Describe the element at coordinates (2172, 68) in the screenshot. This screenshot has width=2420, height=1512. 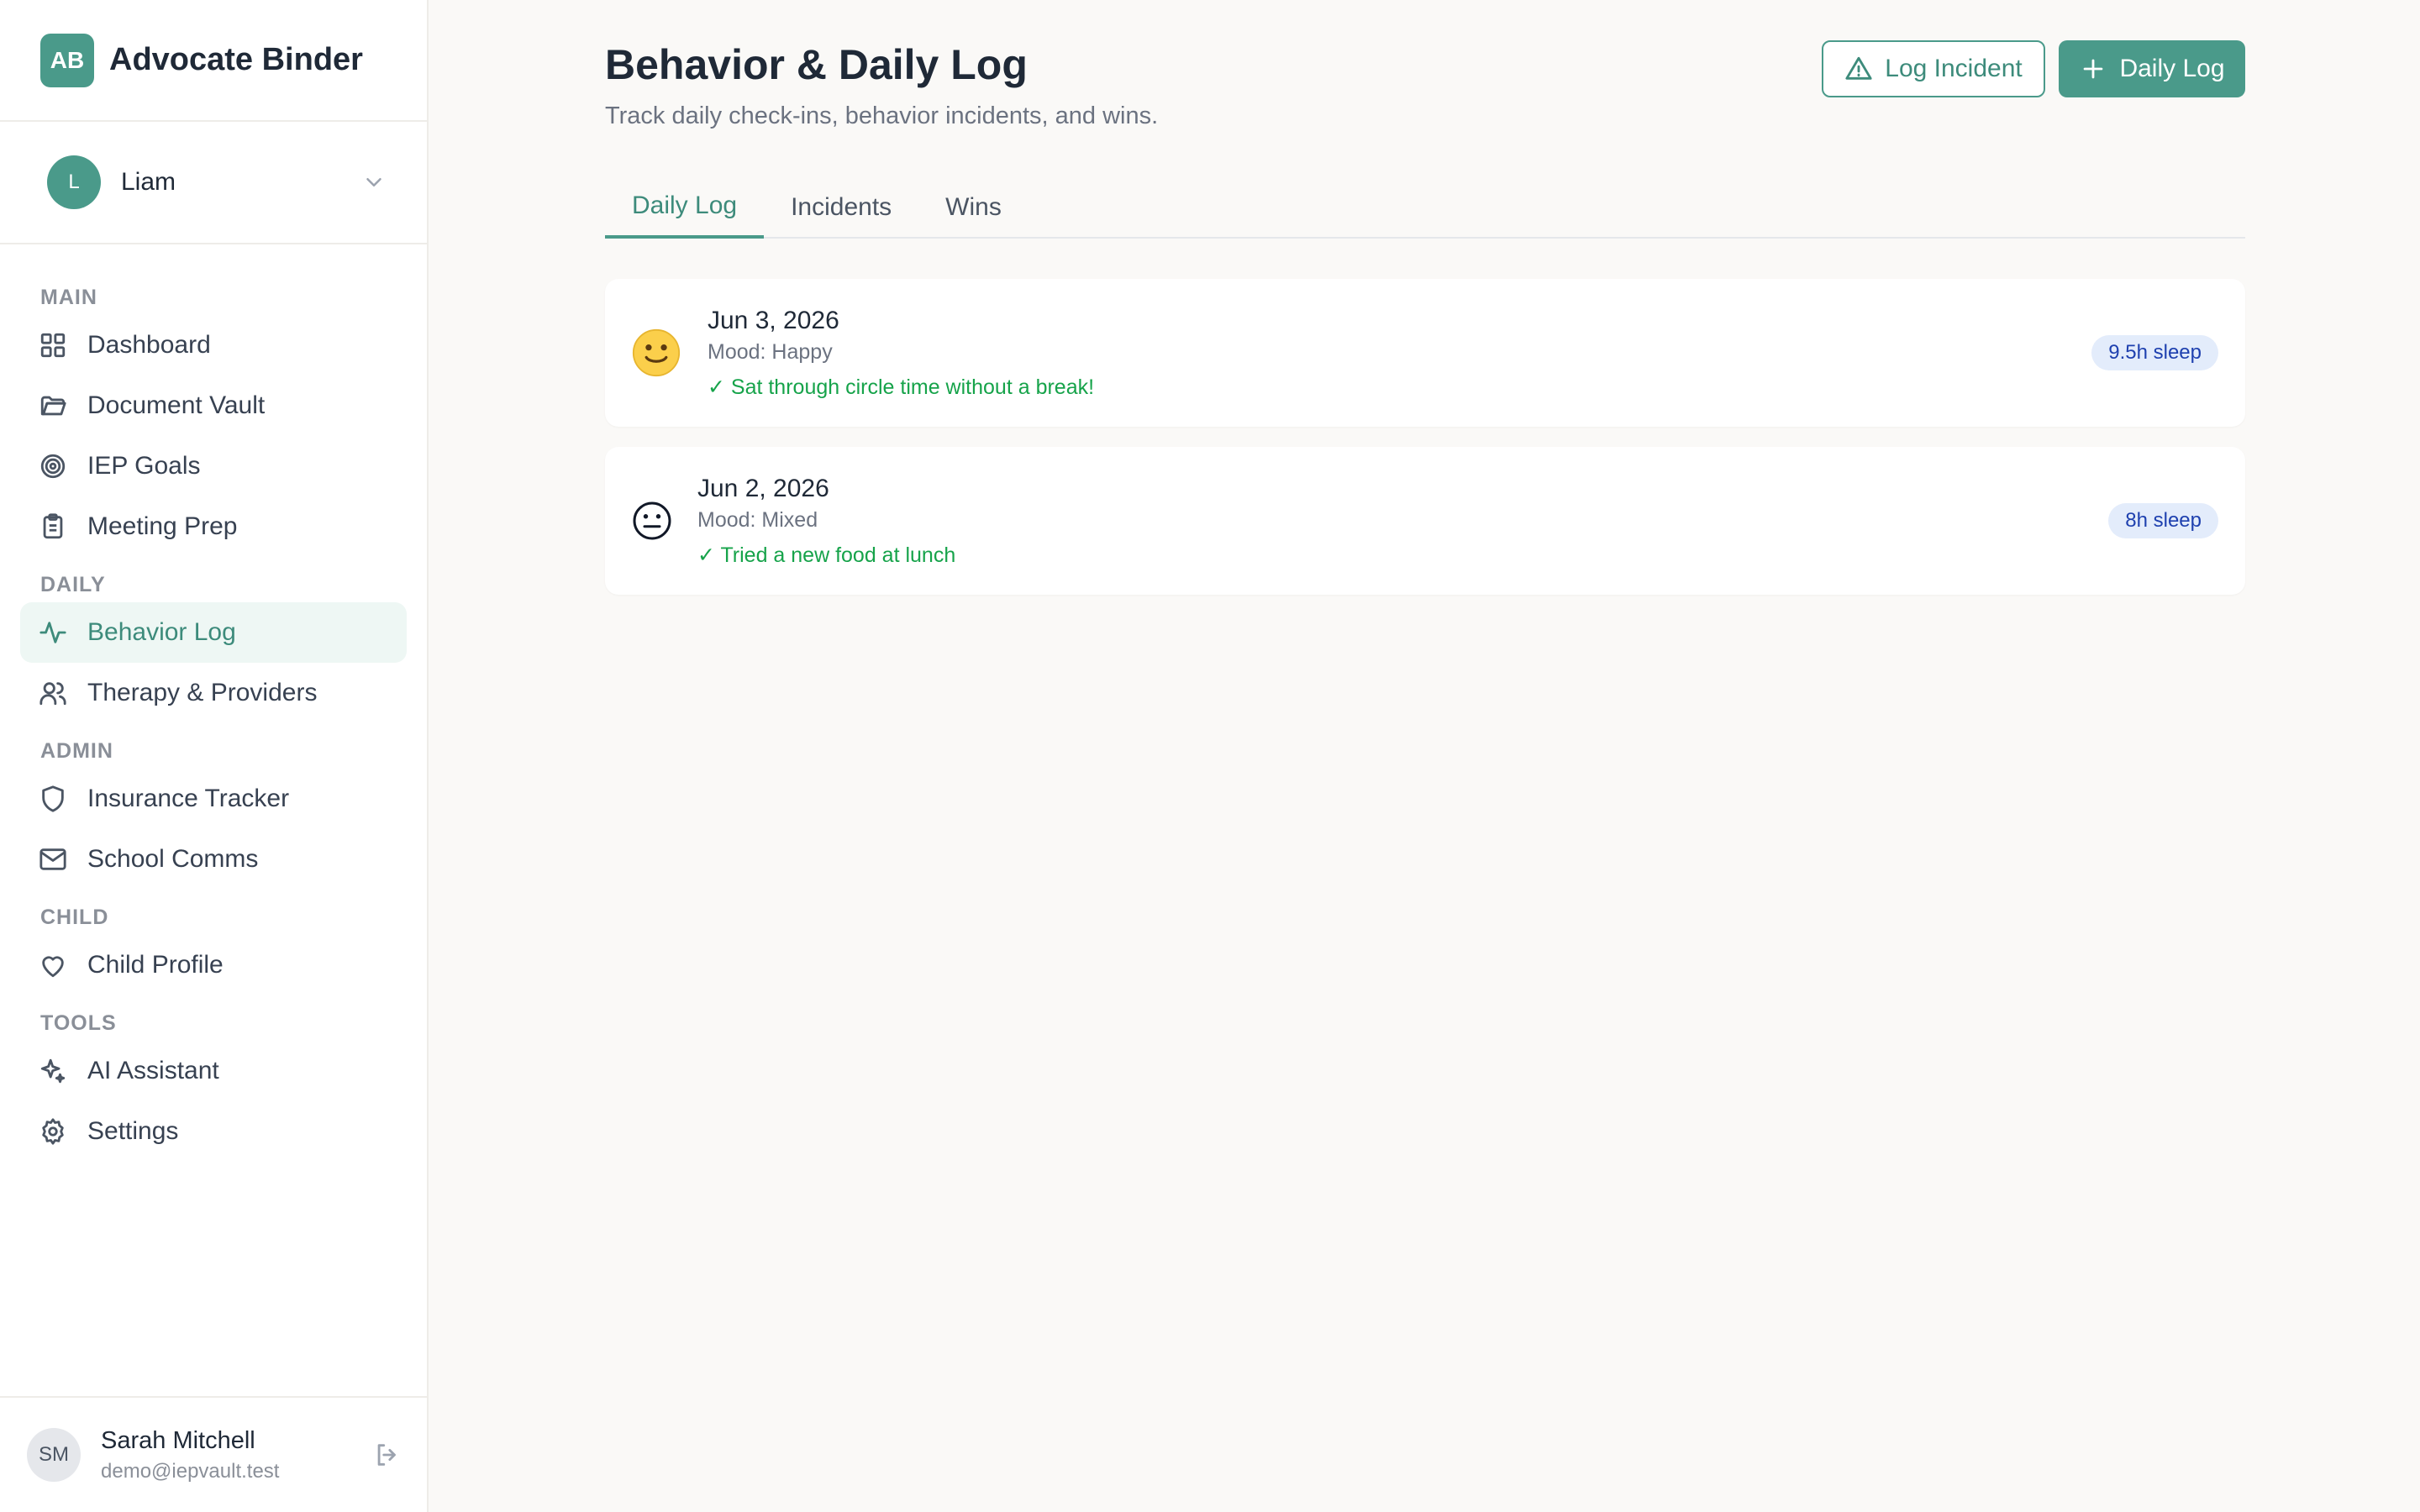
I see `daily-log-label: Daily Log` at that location.